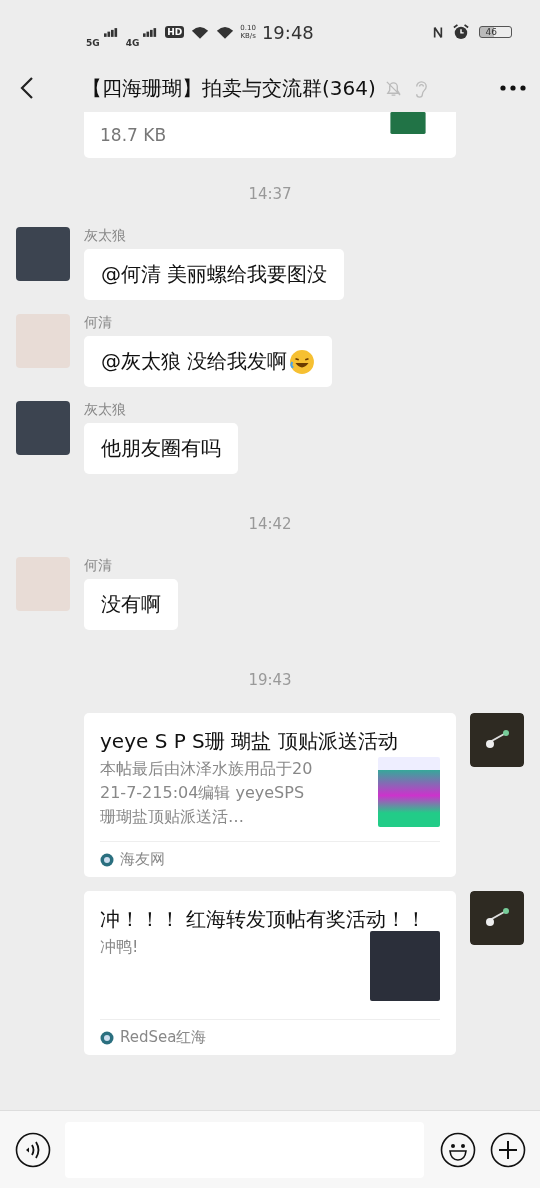  Describe the element at coordinates (163, 1037) in the screenshot. I see `link-source: RedSea红海` at that location.